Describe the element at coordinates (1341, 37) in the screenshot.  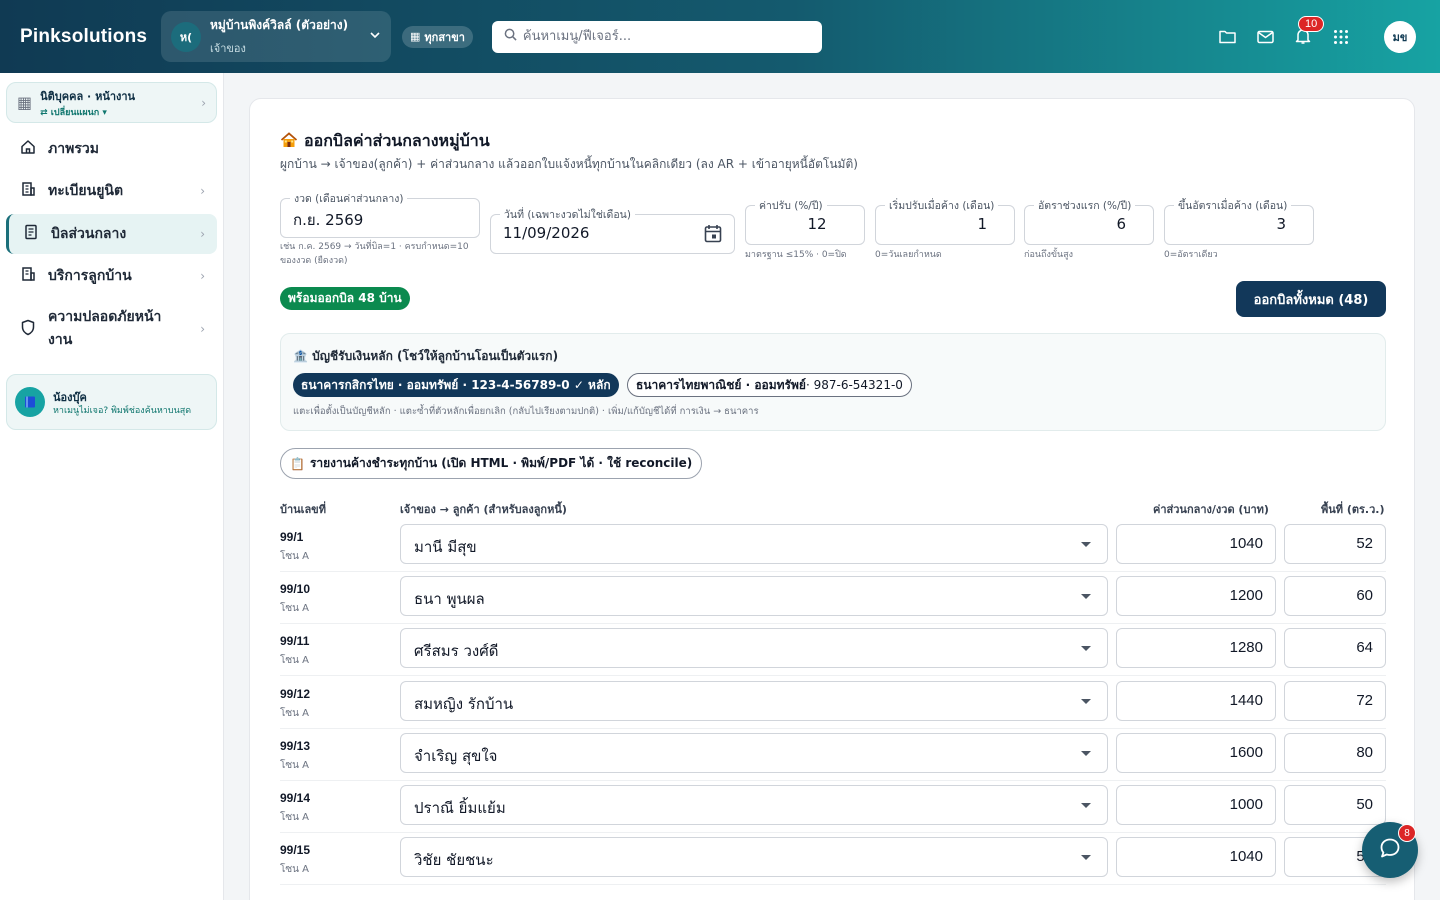
I see `apps-grid-icon` at that location.